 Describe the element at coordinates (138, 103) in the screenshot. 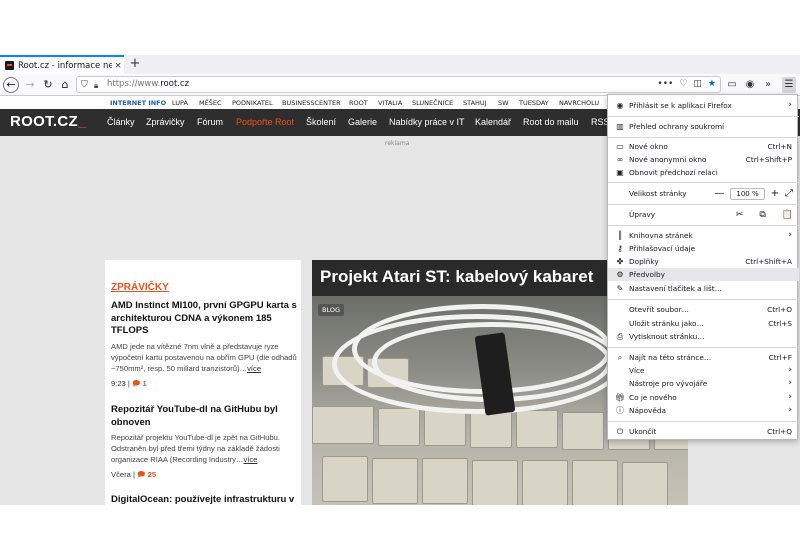

I see `topnav-link: INTERNET INFO` at that location.